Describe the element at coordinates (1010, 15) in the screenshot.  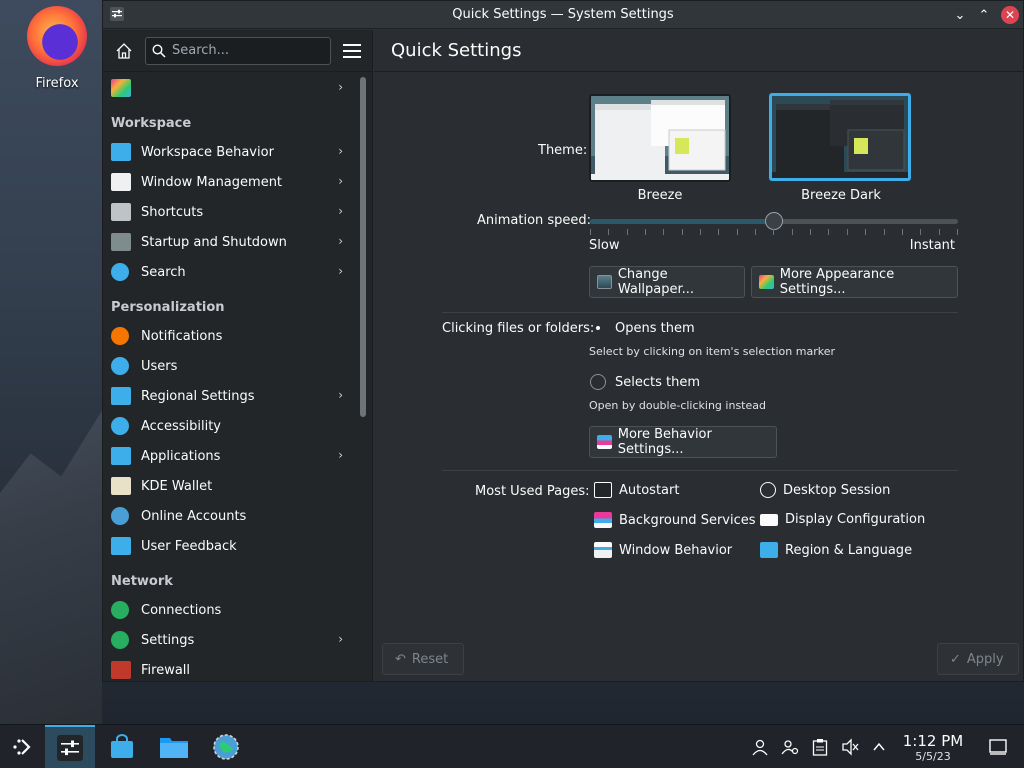
I see `close-button: ✕` at that location.